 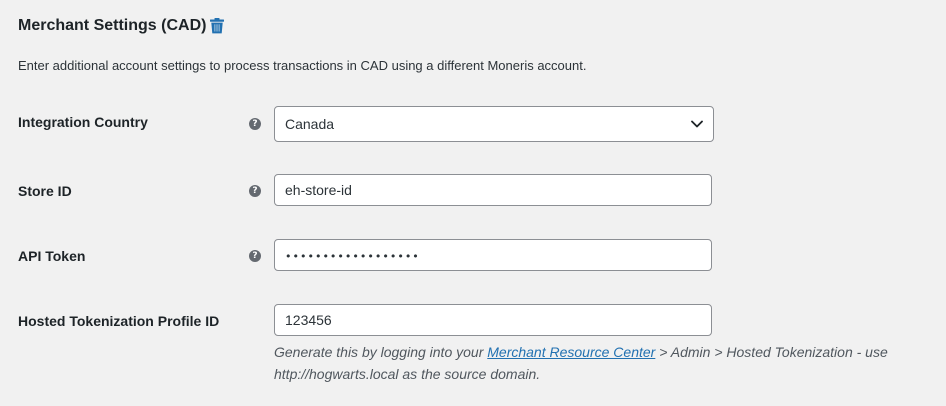 What do you see at coordinates (308, 320) in the screenshot?
I see `hosted-tokenization-value: 123456` at bounding box center [308, 320].